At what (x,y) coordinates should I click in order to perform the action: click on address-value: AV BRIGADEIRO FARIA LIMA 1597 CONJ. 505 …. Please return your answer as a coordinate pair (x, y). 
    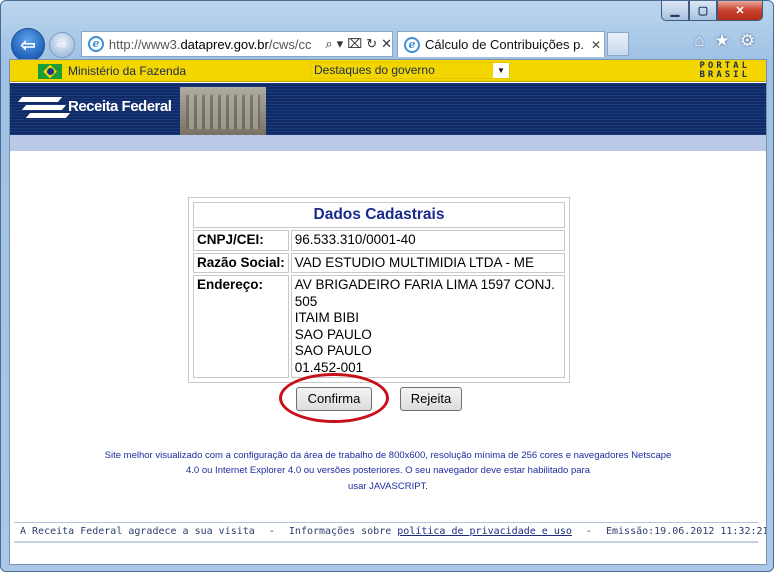
    Looking at the image, I should click on (427, 326).